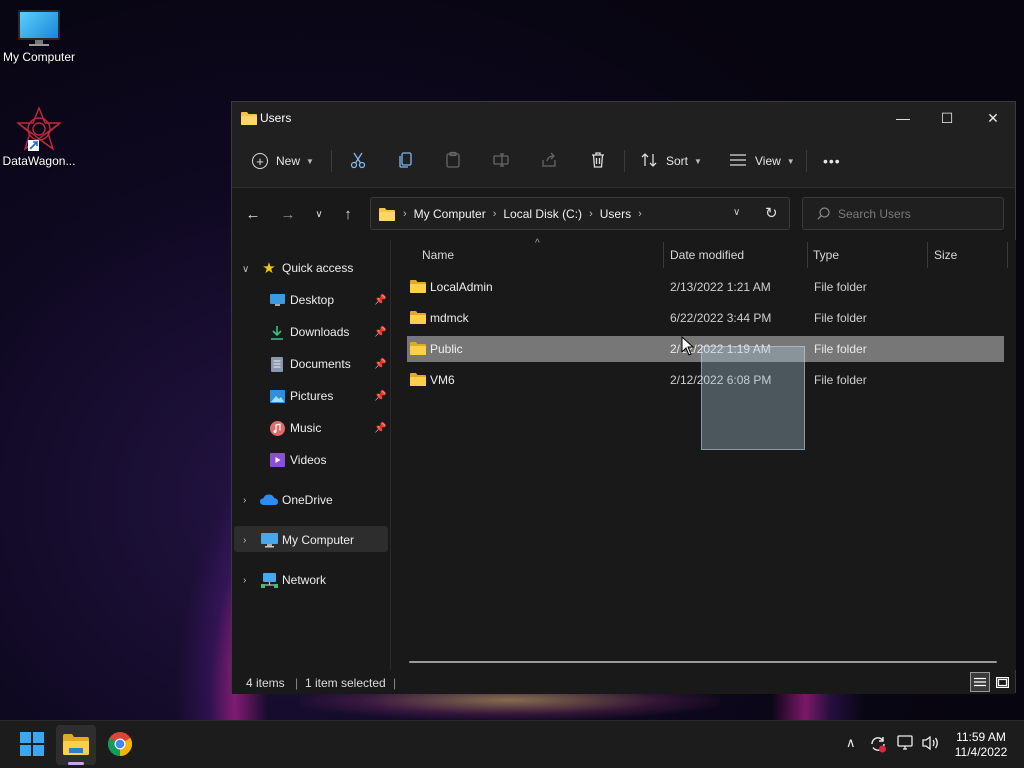 The image size is (1024, 768). Describe the element at coordinates (981, 745) in the screenshot. I see `system-clock: 11:59 AM 11/4/2022` at that location.